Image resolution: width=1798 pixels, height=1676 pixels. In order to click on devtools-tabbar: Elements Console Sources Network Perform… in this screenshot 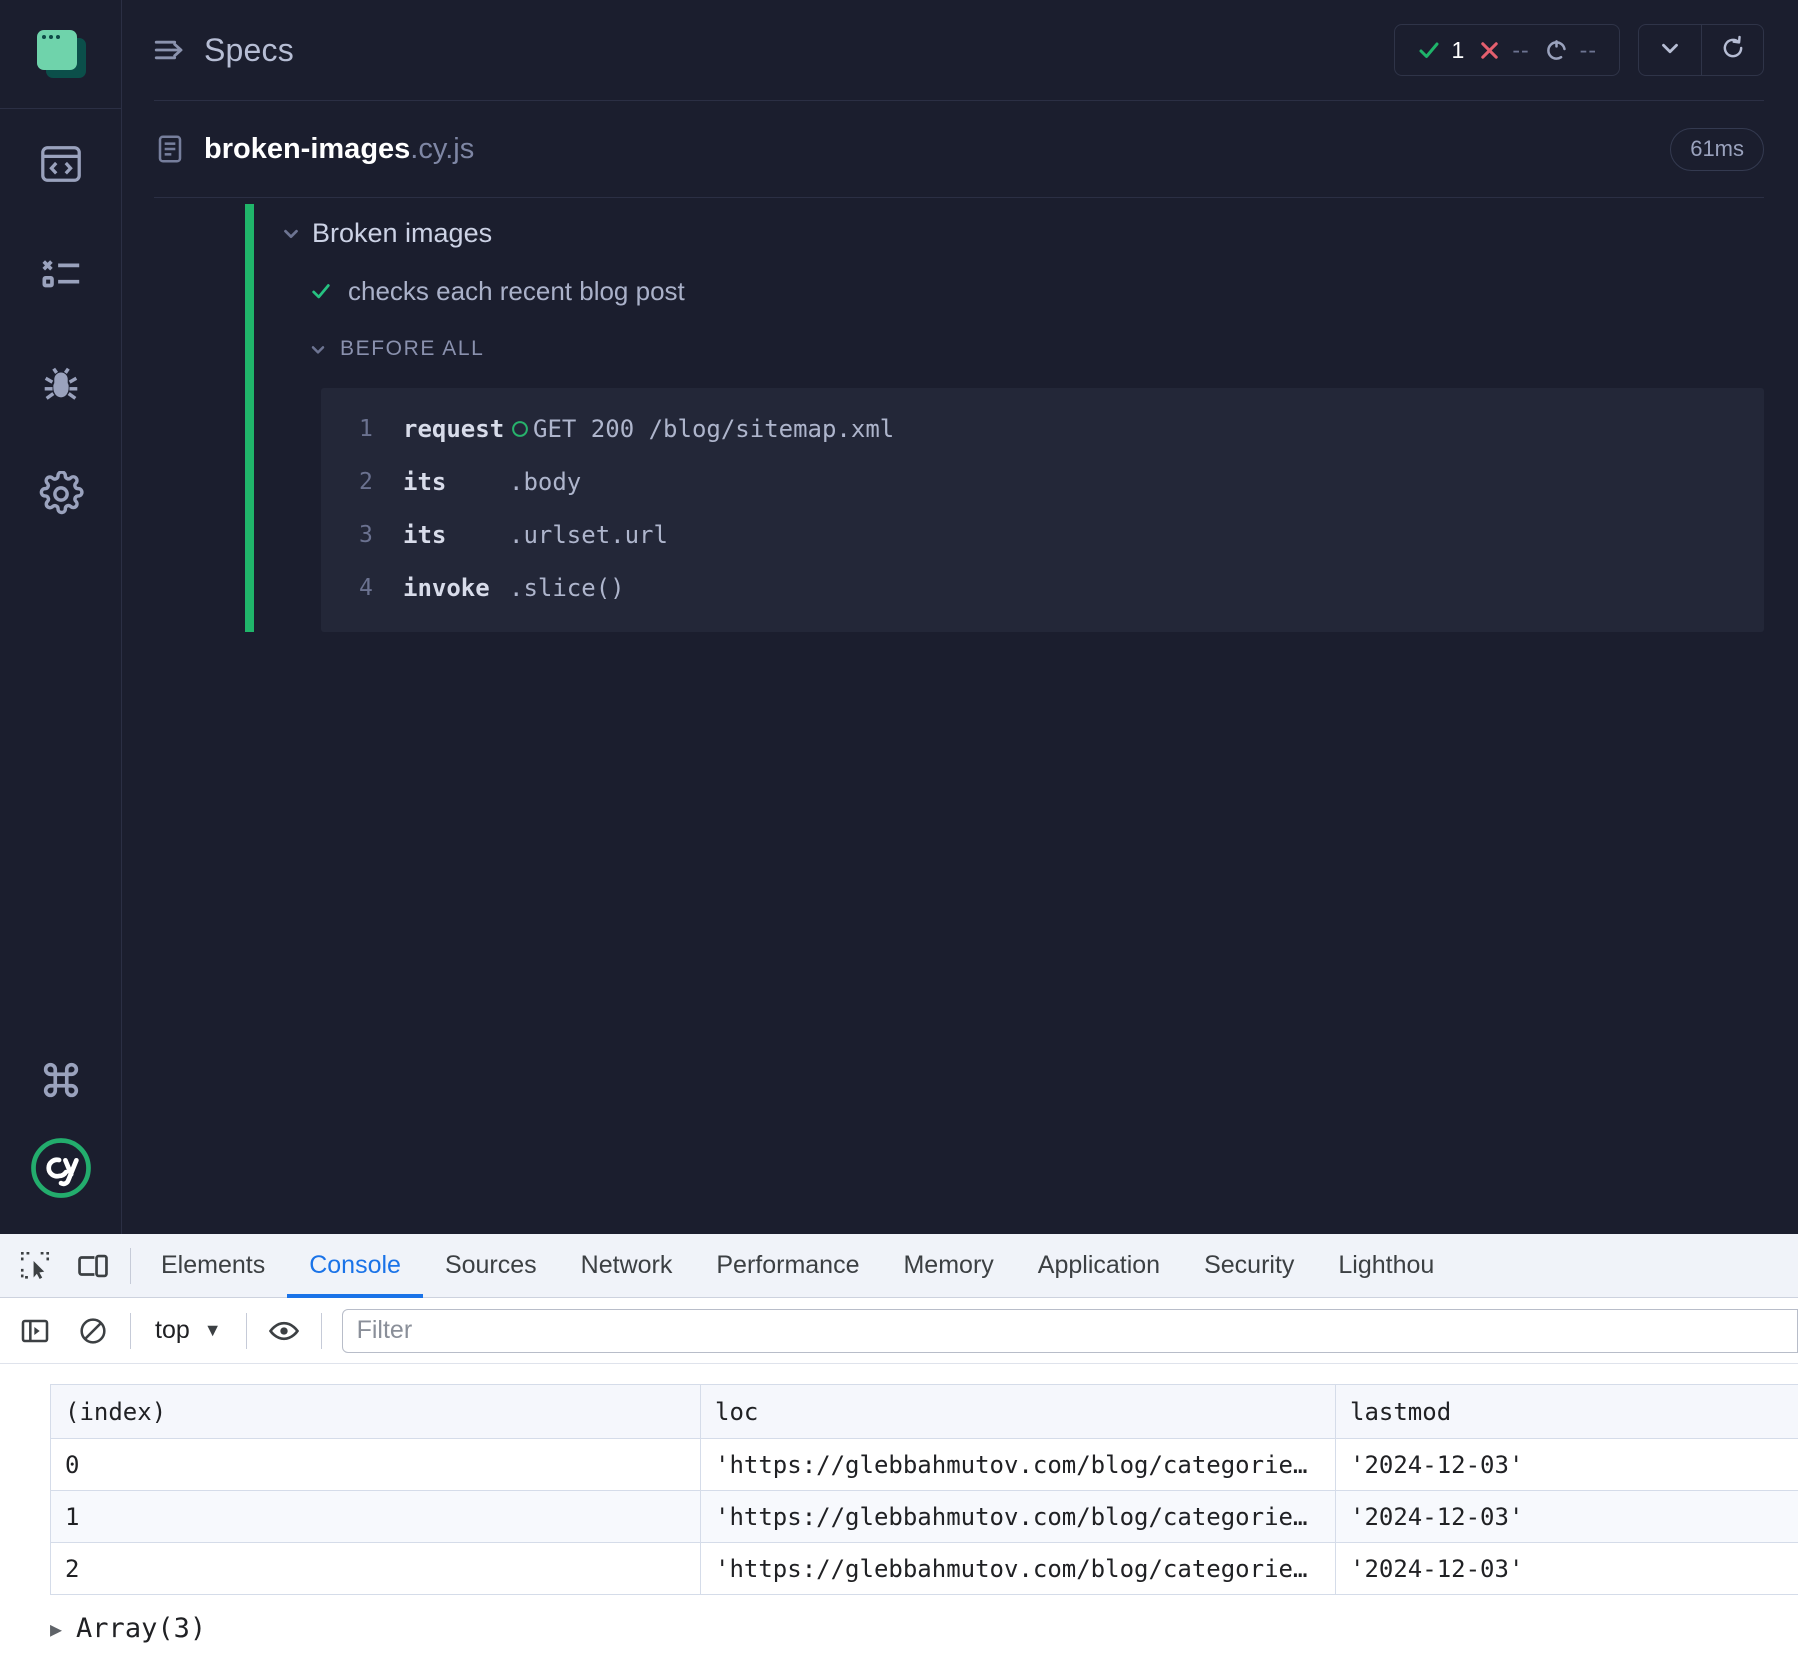, I will do `click(899, 1266)`.